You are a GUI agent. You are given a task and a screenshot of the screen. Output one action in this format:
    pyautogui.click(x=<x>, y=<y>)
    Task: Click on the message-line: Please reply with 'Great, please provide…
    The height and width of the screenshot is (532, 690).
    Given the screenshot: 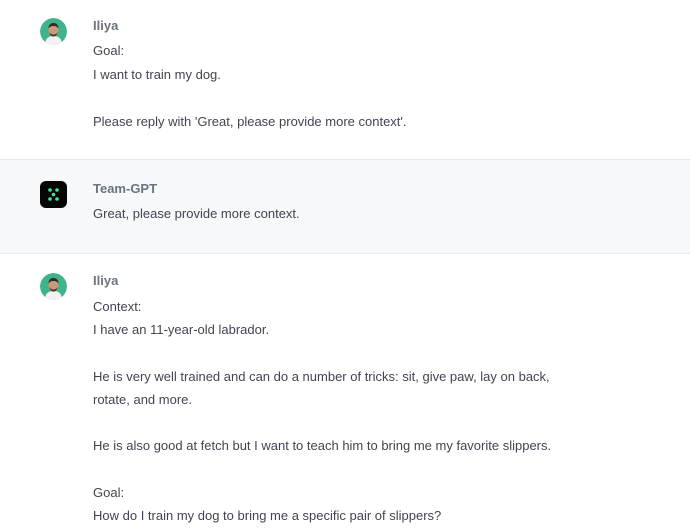 What is the action you would take?
    pyautogui.click(x=250, y=121)
    